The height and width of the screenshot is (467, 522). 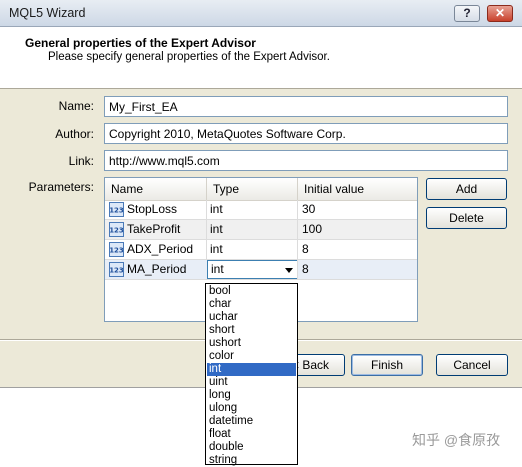 I want to click on parameters-label: Parameters:, so click(x=61, y=187).